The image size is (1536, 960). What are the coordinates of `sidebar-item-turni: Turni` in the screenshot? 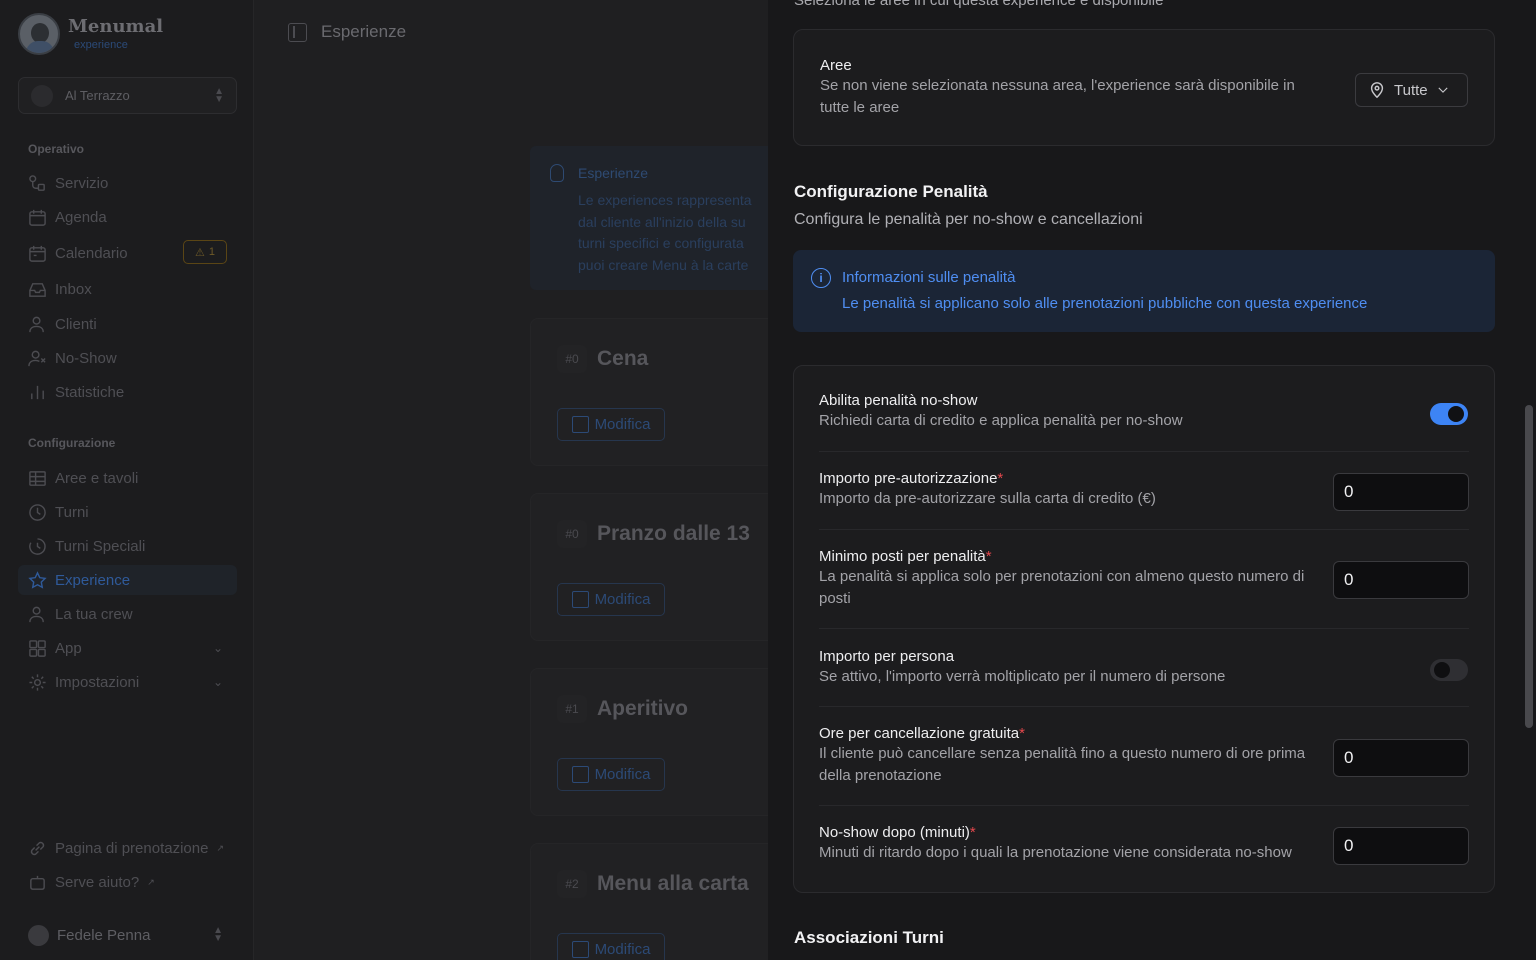 It's located at (127, 512).